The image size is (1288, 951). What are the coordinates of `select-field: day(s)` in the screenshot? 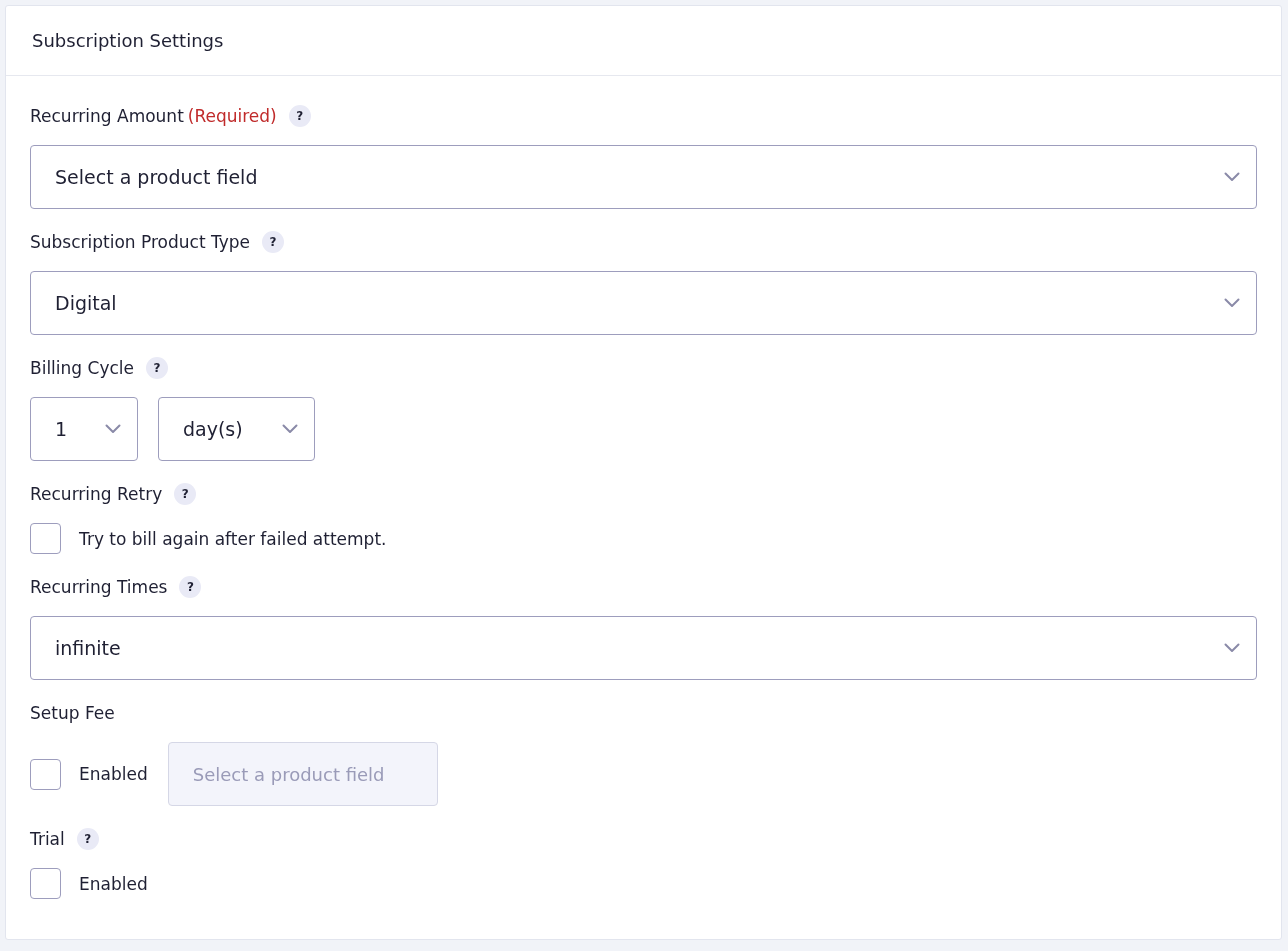 It's located at (236, 429).